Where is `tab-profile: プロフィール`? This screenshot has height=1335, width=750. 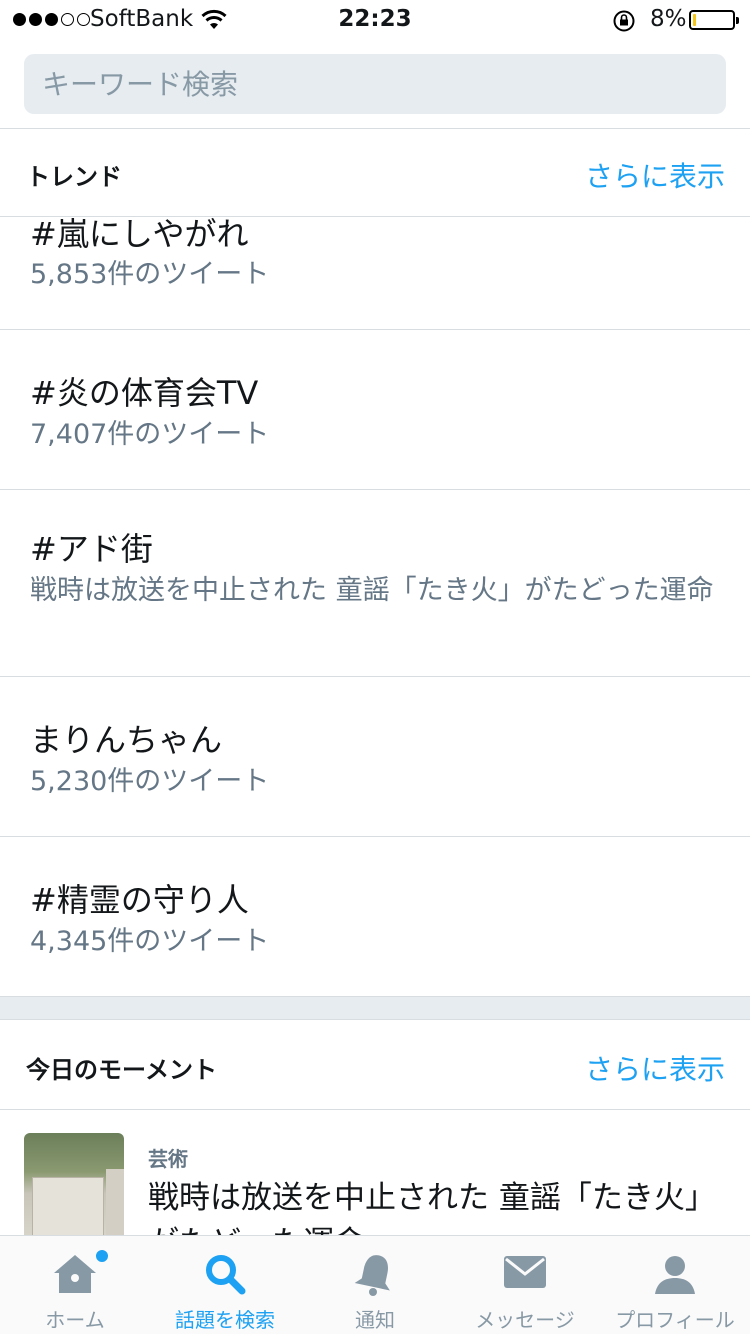 tab-profile: プロフィール is located at coordinates (675, 1285).